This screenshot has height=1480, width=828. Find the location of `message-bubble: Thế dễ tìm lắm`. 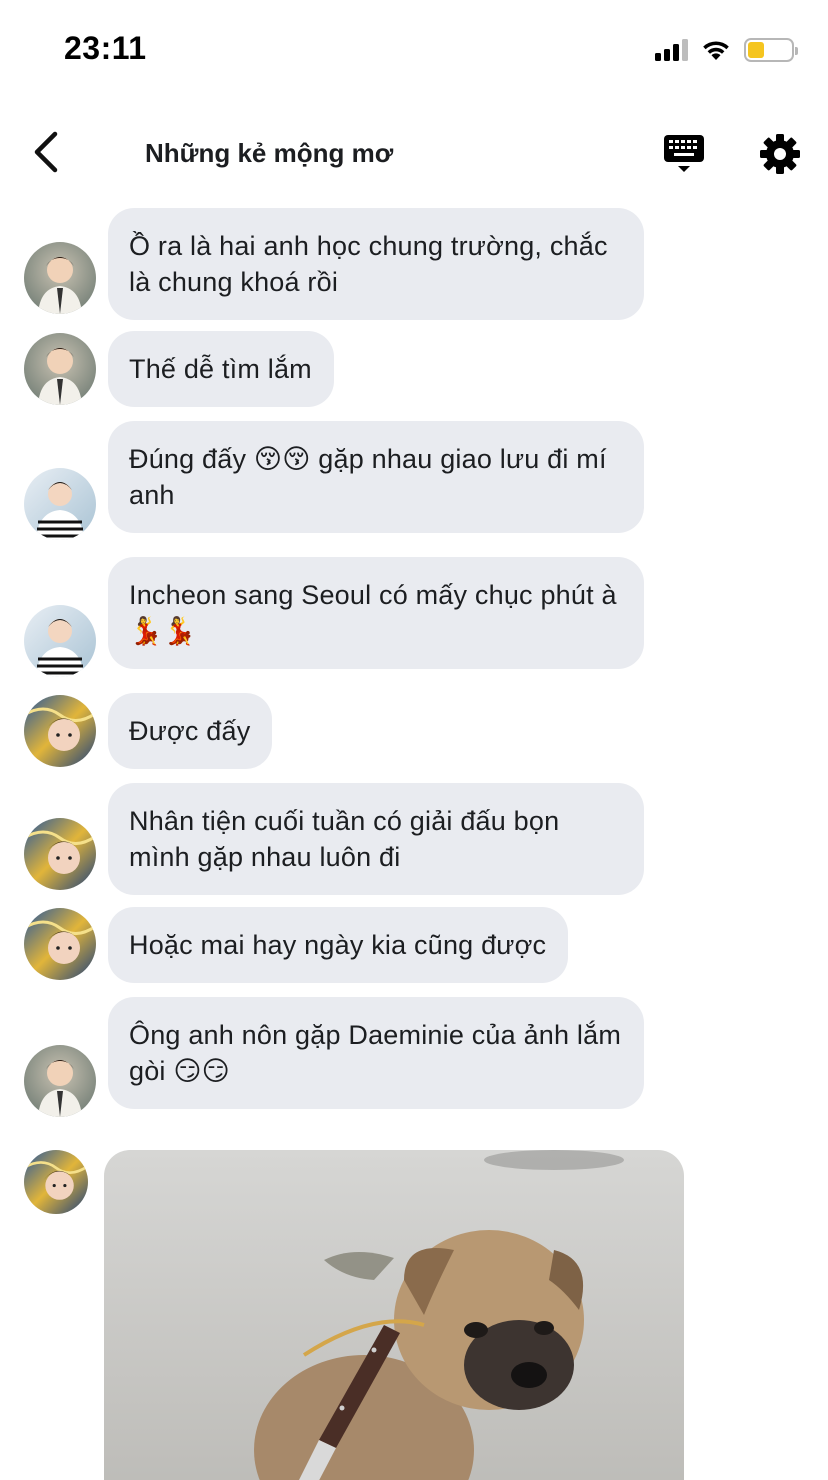

message-bubble: Thế dễ tìm lắm is located at coordinates (221, 369).